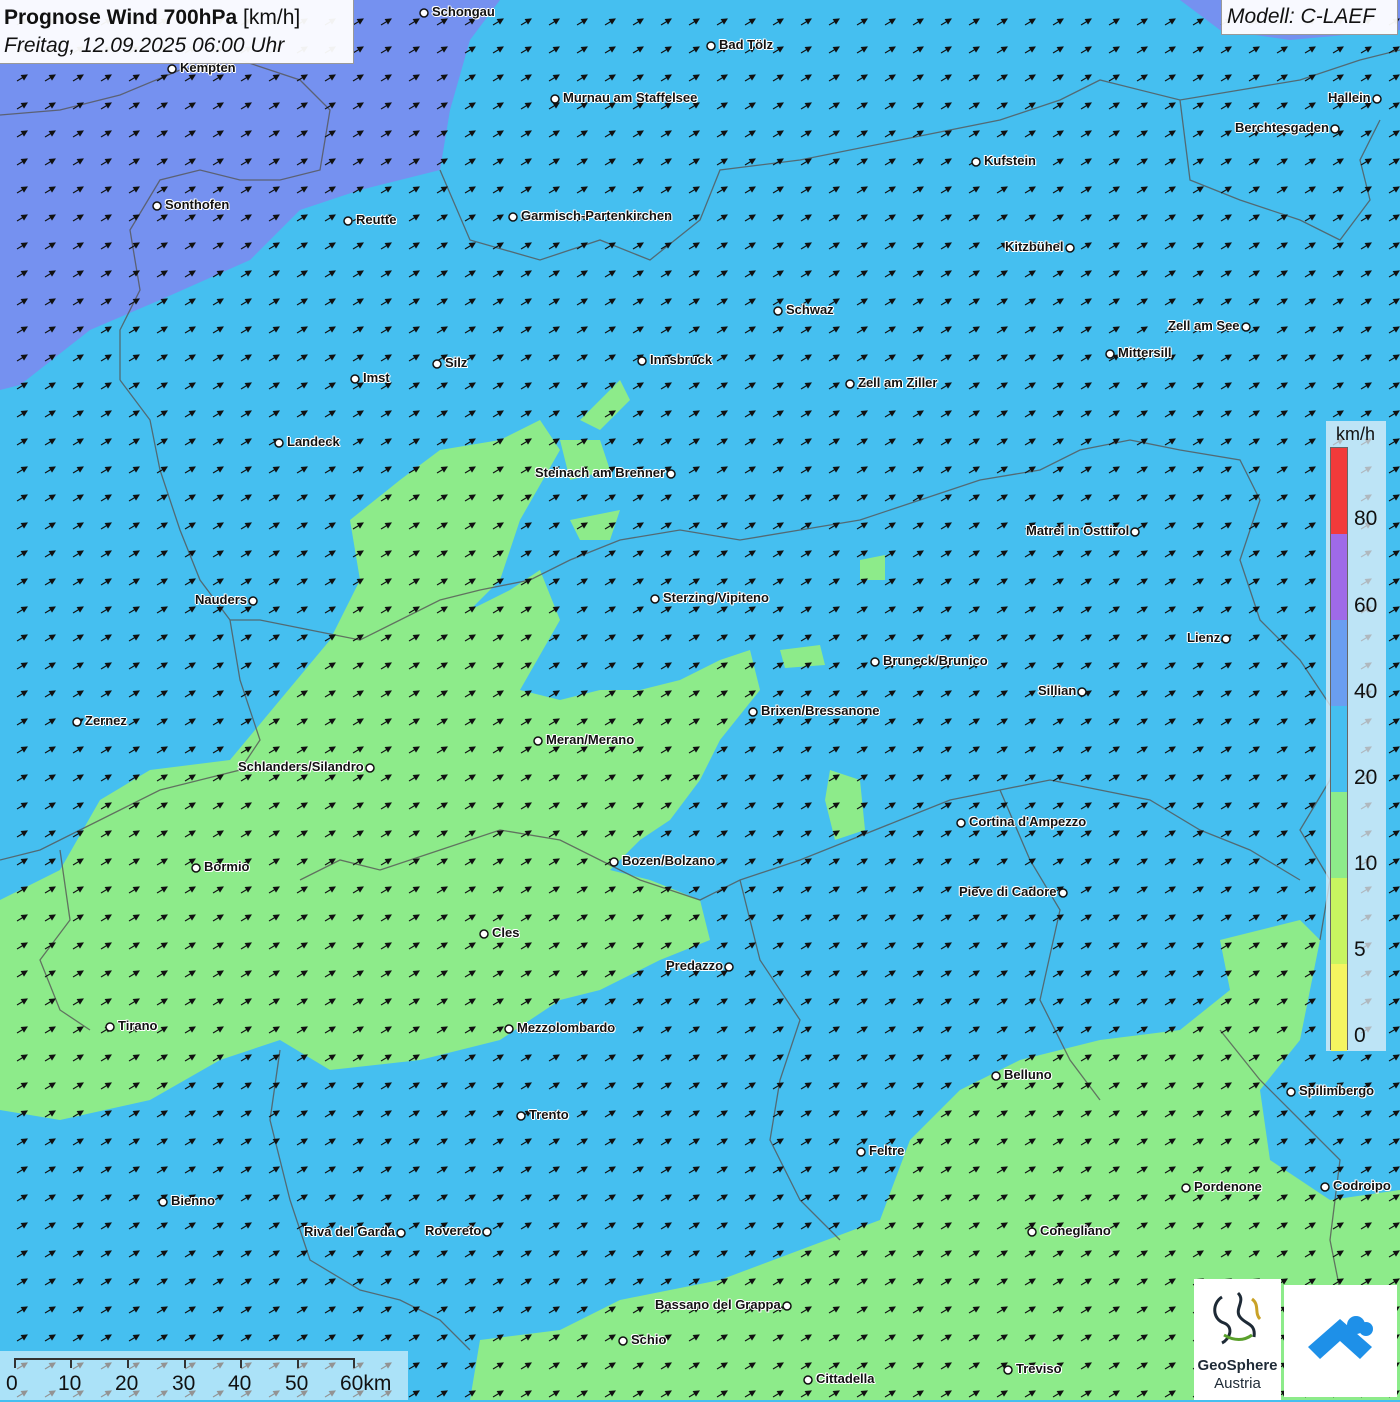 This screenshot has height=1402, width=1400. Describe the element at coordinates (1008, 891) in the screenshot. I see `city-label: Pieve di Cadore` at that location.